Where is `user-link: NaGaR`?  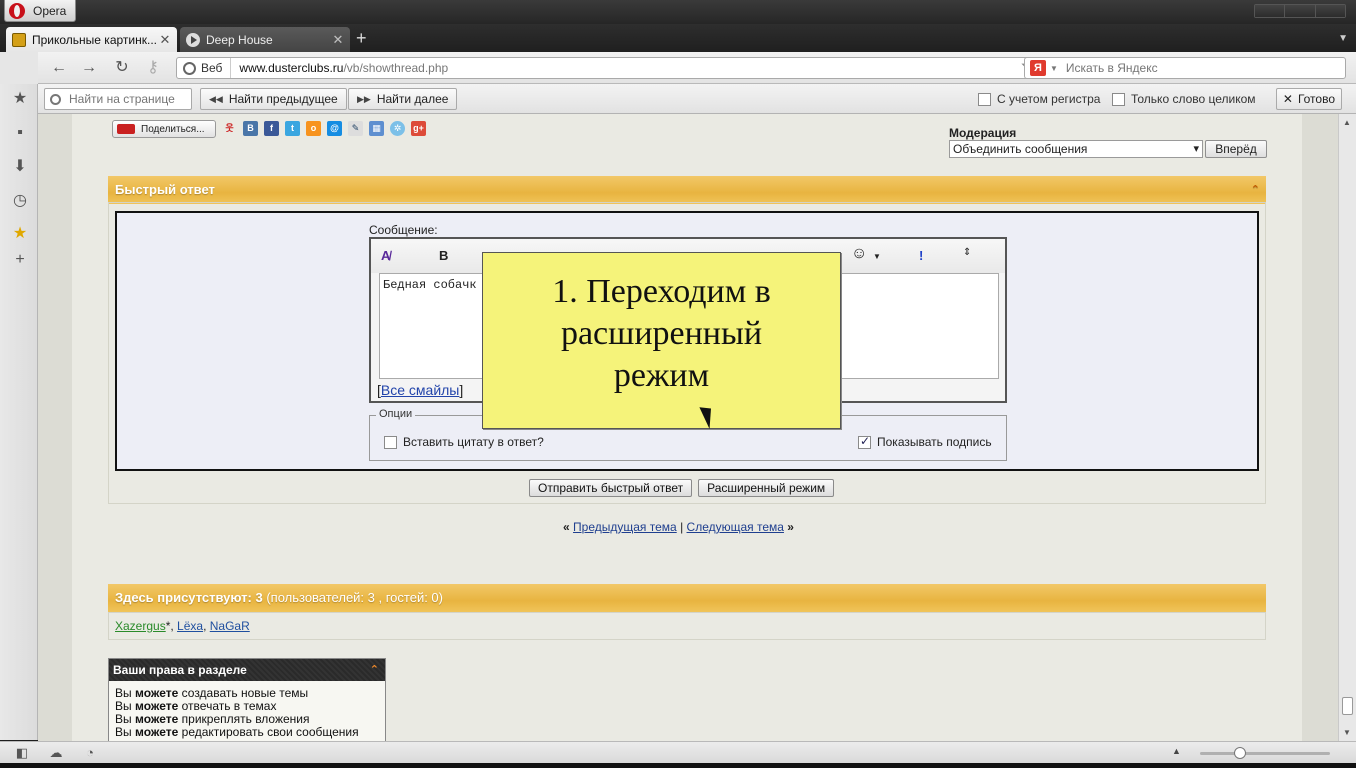
user-link: NaGaR is located at coordinates (230, 626).